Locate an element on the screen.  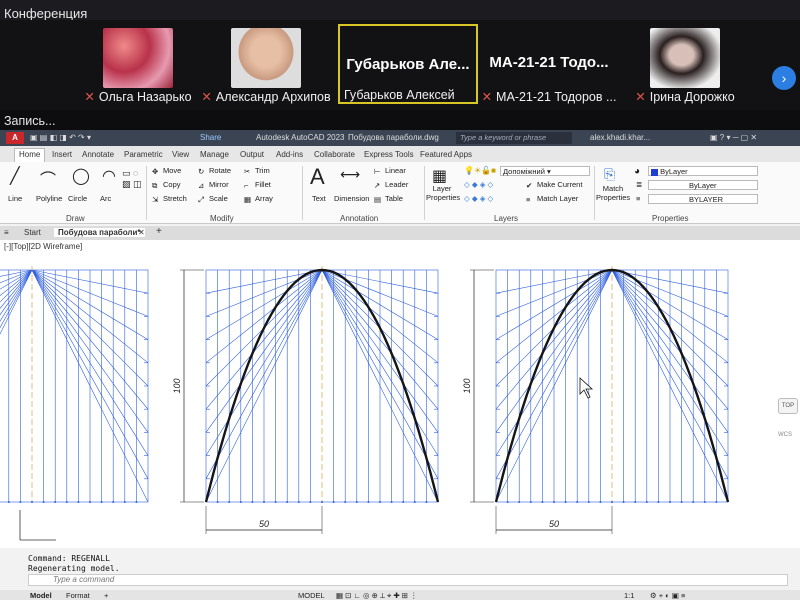
layer-properties-button: Layer Properties is located at coordinates (443, 193).